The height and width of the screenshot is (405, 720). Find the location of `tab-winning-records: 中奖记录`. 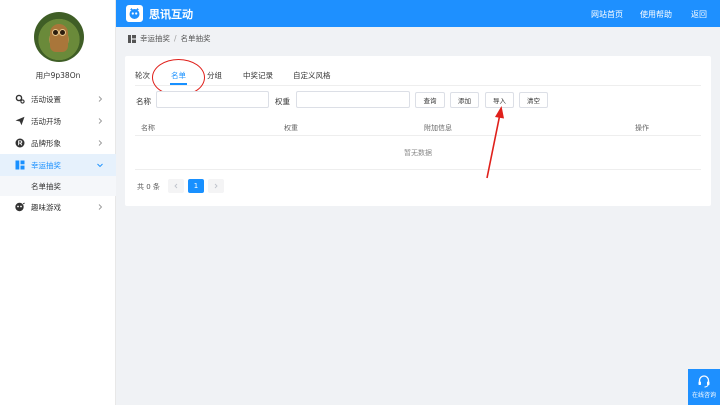

tab-winning-records: 中奖记录 is located at coordinates (258, 75).